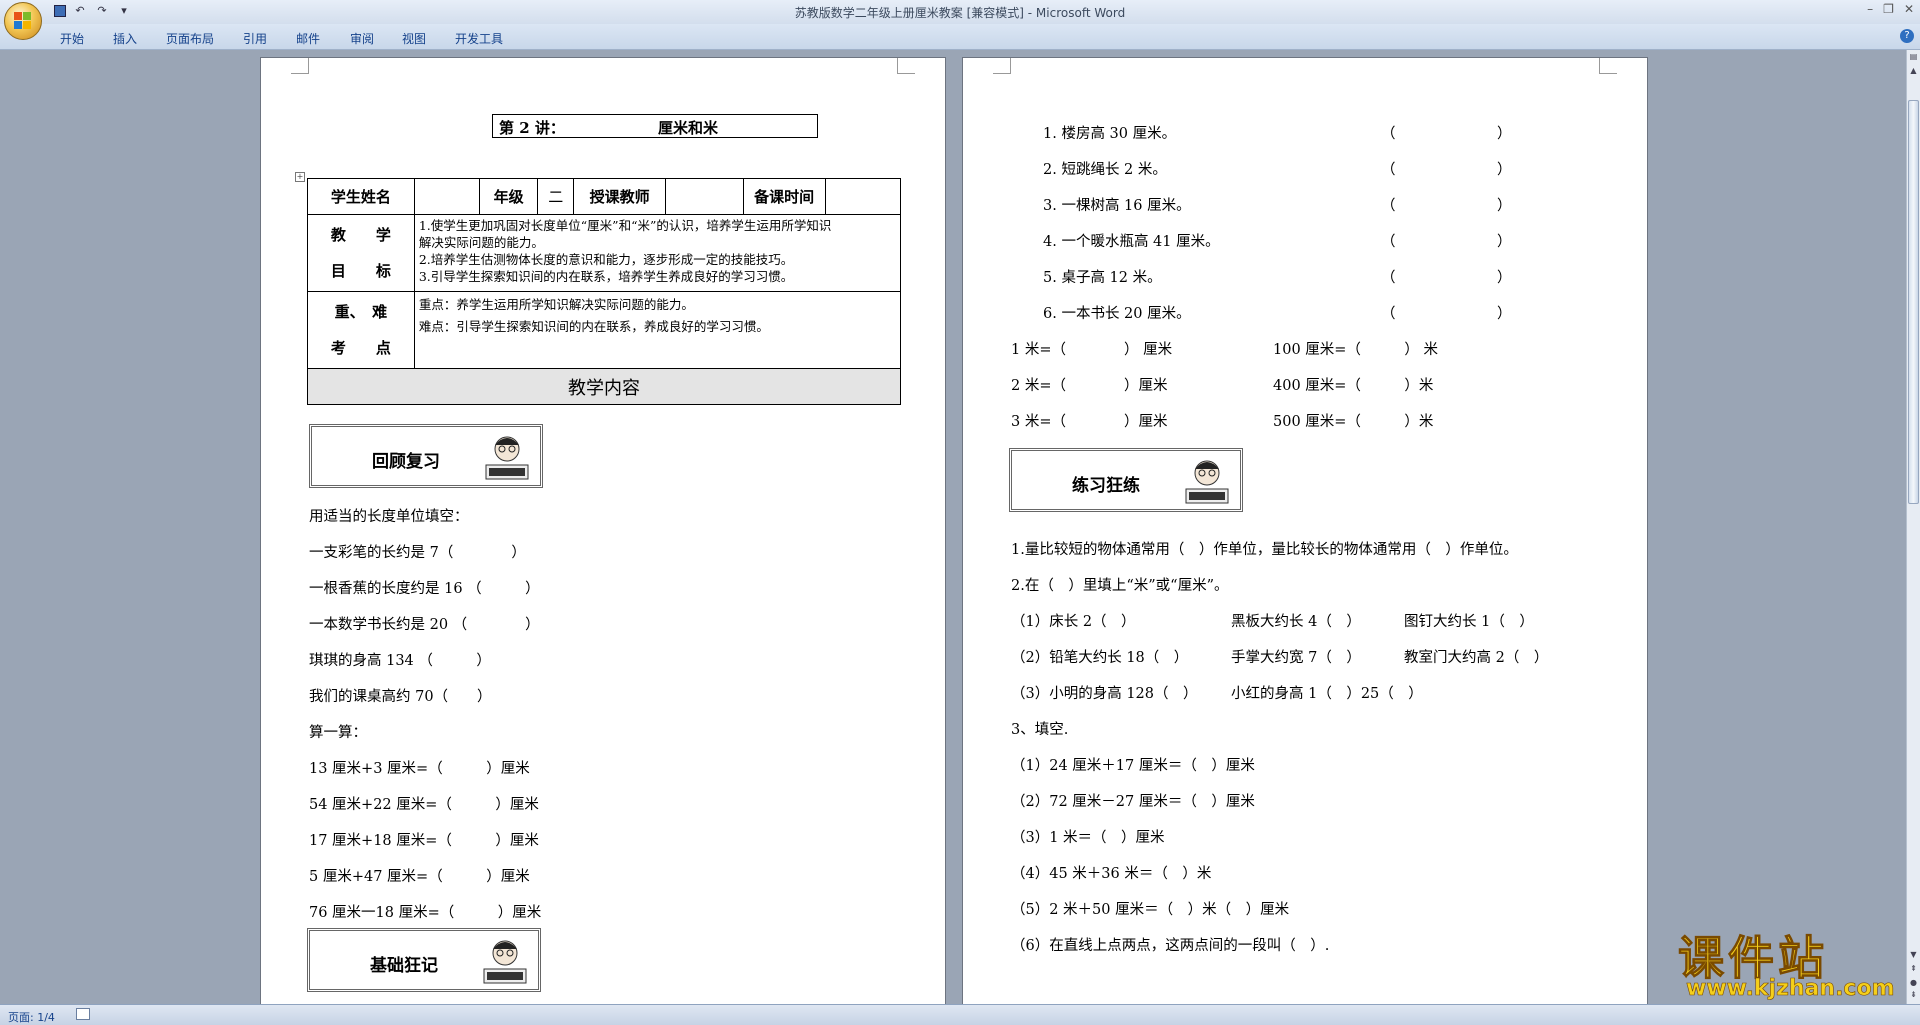 The width and height of the screenshot is (1920, 1025). I want to click on judge-item-1: 1. 楼房高 30 厘米。, so click(1110, 134).